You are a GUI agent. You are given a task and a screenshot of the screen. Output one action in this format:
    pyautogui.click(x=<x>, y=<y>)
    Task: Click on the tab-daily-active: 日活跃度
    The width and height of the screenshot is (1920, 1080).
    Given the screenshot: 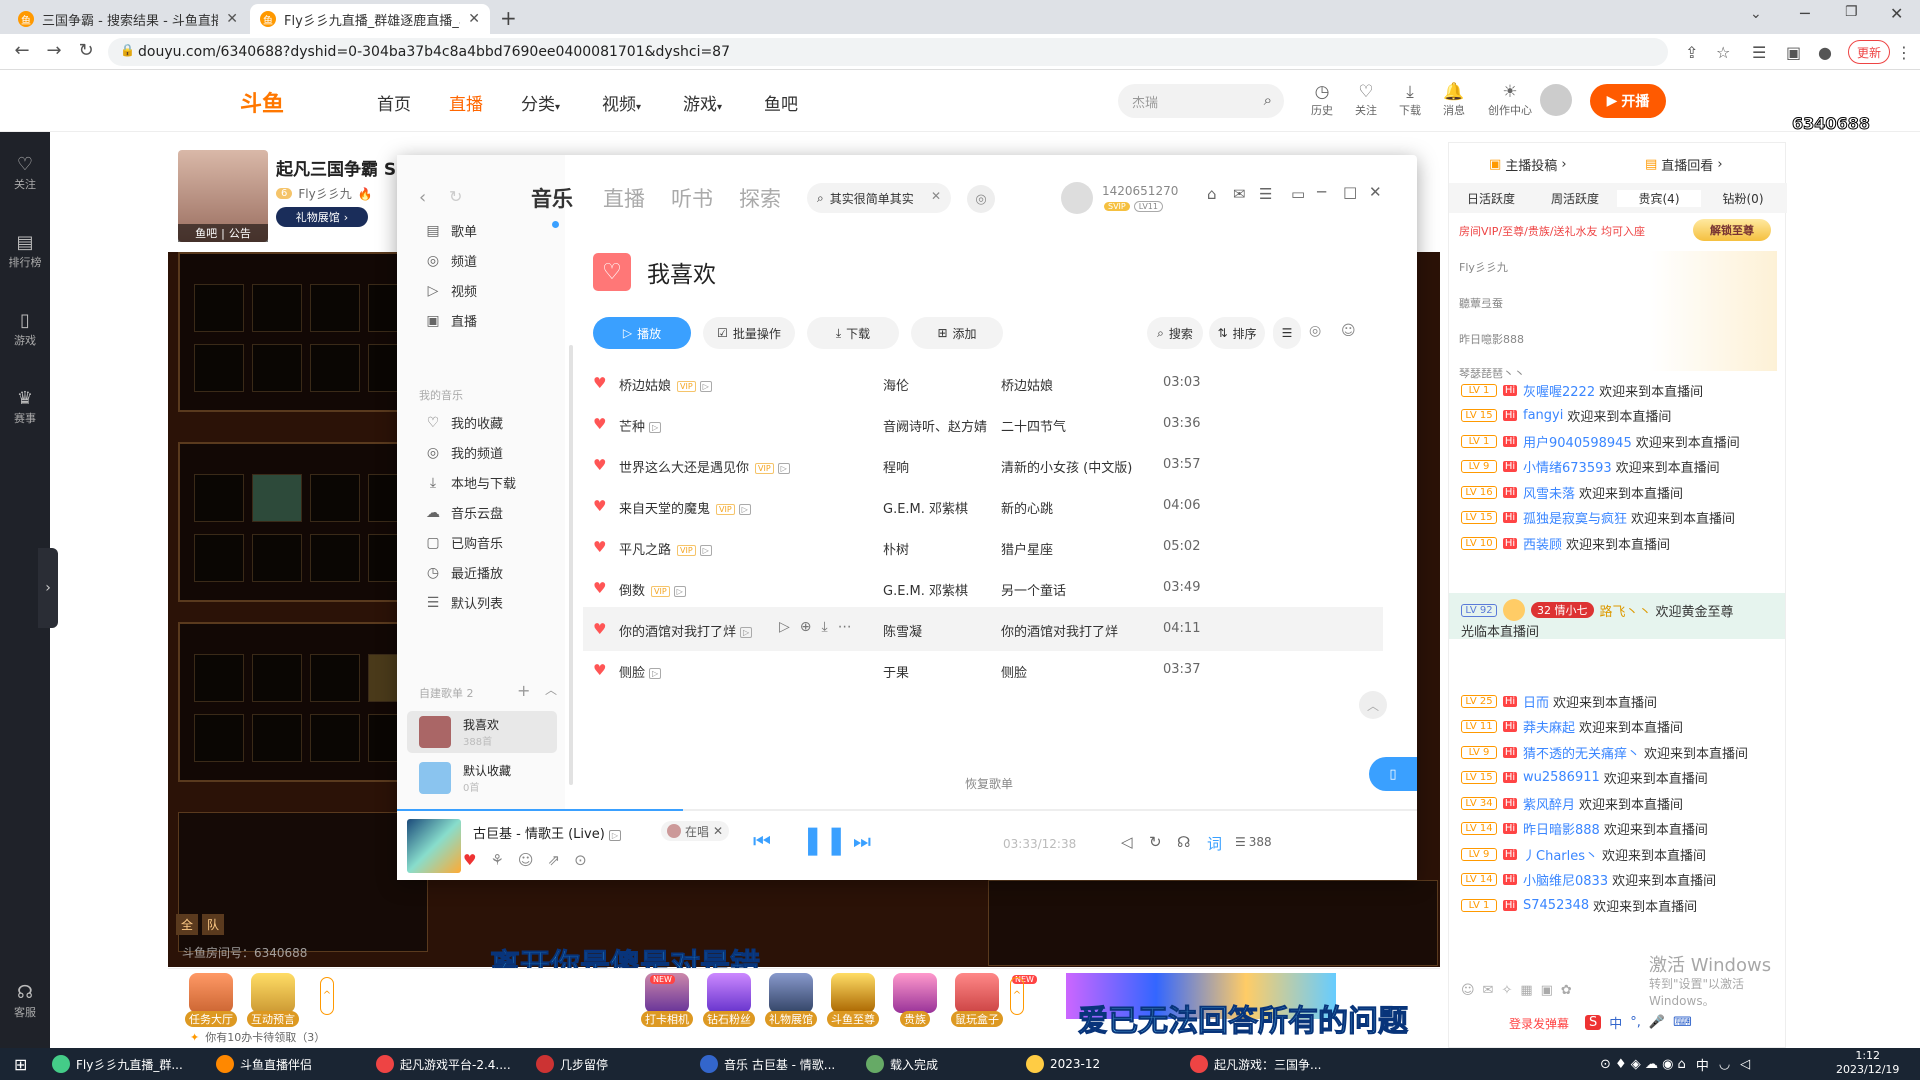 What is the action you would take?
    pyautogui.click(x=1491, y=198)
    